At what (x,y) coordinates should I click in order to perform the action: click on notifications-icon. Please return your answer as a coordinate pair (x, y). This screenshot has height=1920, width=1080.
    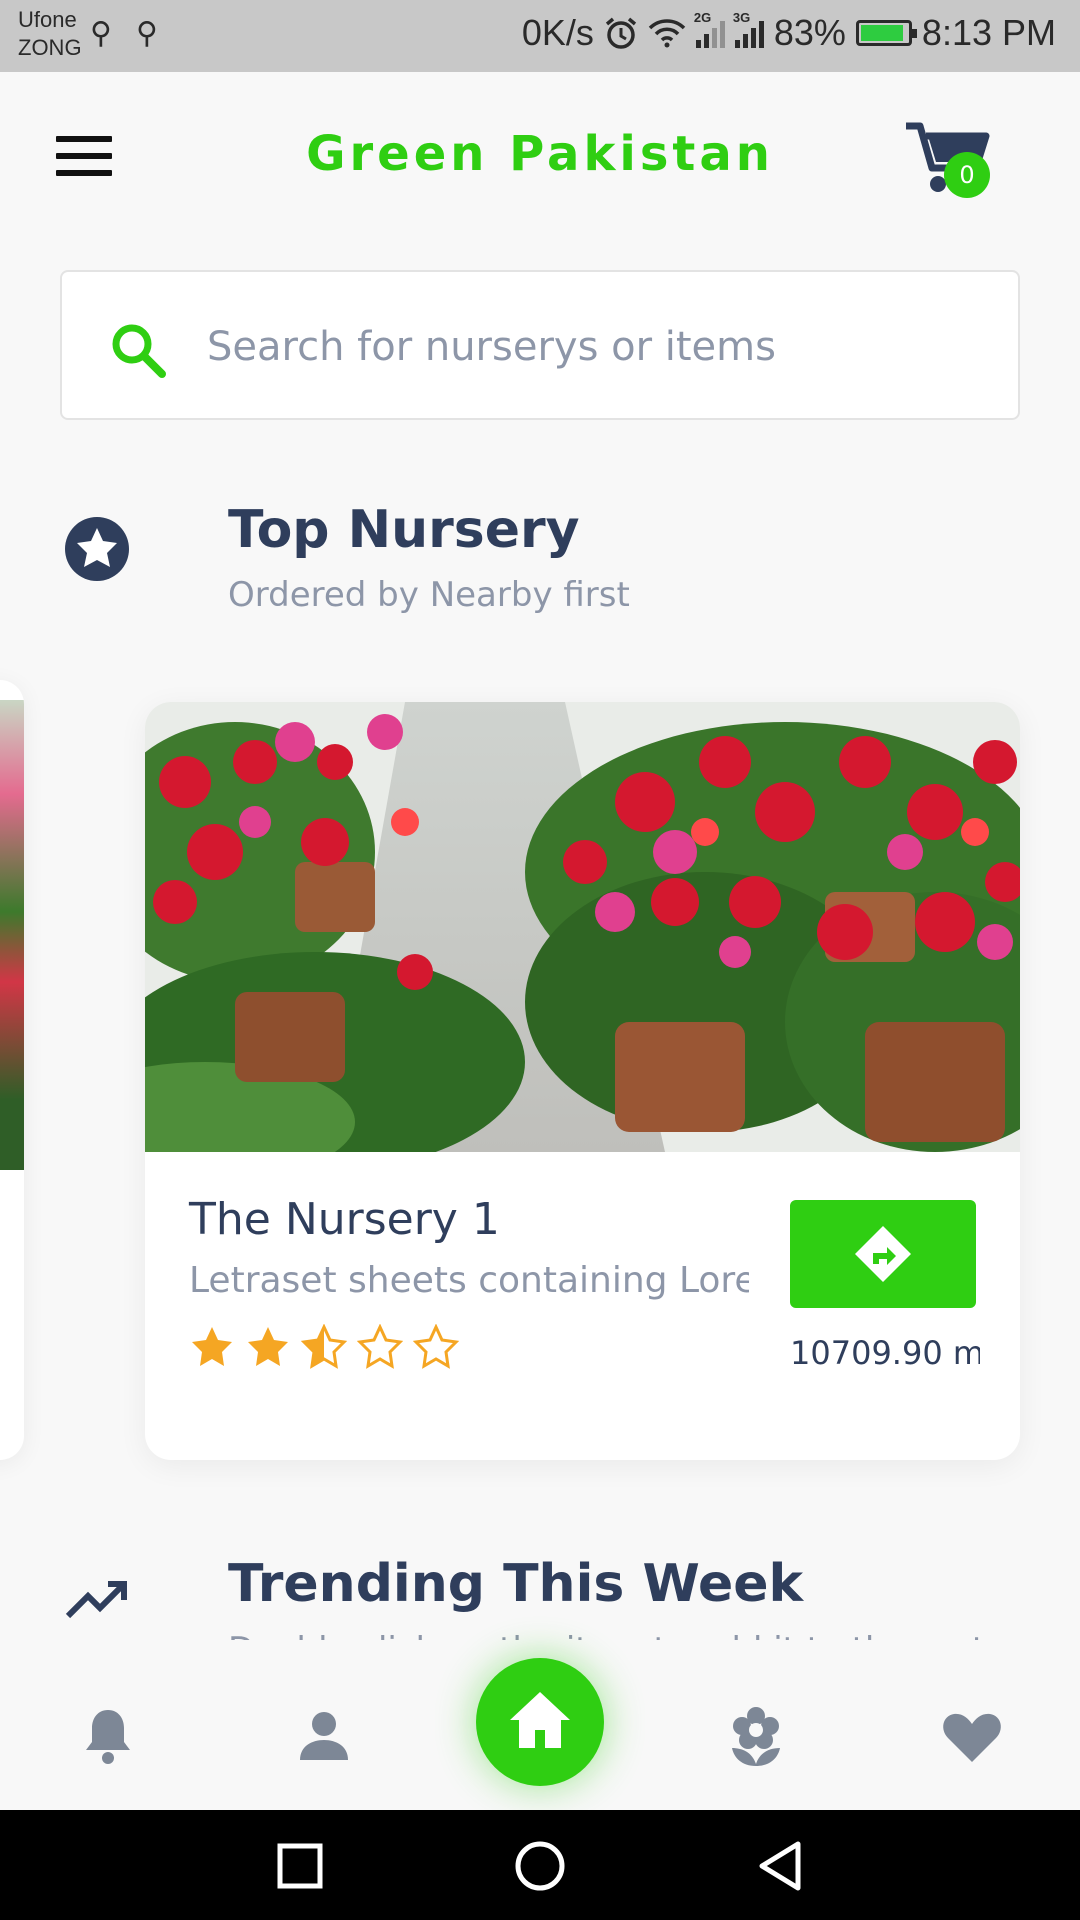
    Looking at the image, I should click on (108, 1736).